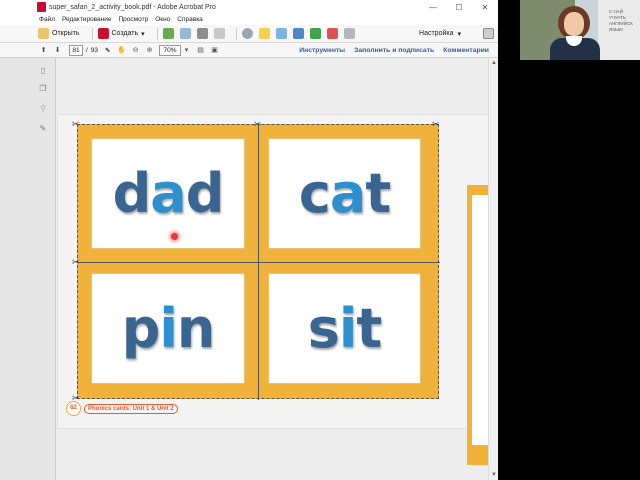  What do you see at coordinates (488, 33) in the screenshot?
I see `expand-icon` at bounding box center [488, 33].